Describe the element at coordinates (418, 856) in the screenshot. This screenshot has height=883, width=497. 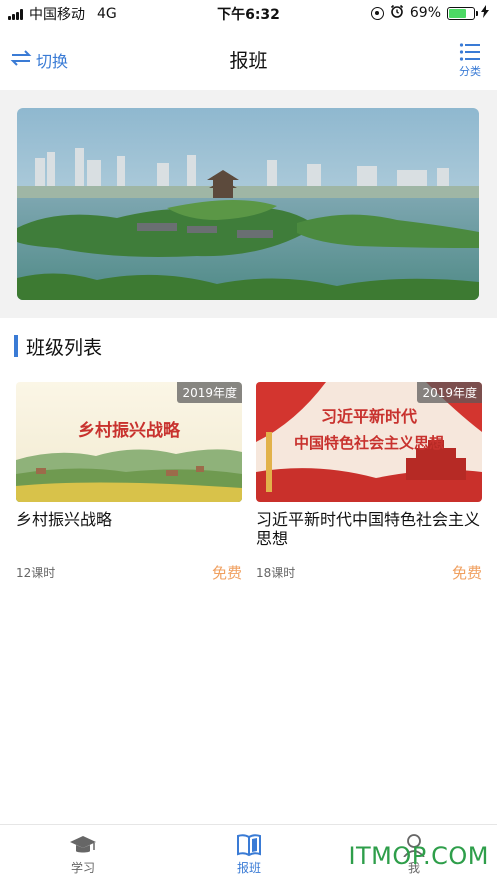
I see `watermark: ITMOP.COM` at that location.